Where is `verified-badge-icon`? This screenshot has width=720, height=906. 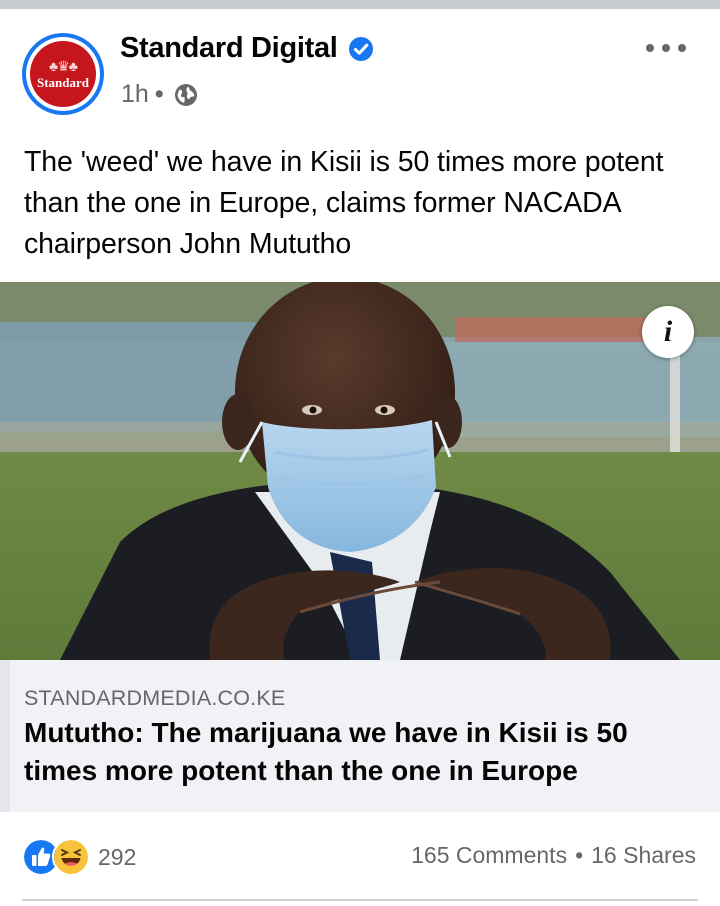 verified-badge-icon is located at coordinates (360, 48).